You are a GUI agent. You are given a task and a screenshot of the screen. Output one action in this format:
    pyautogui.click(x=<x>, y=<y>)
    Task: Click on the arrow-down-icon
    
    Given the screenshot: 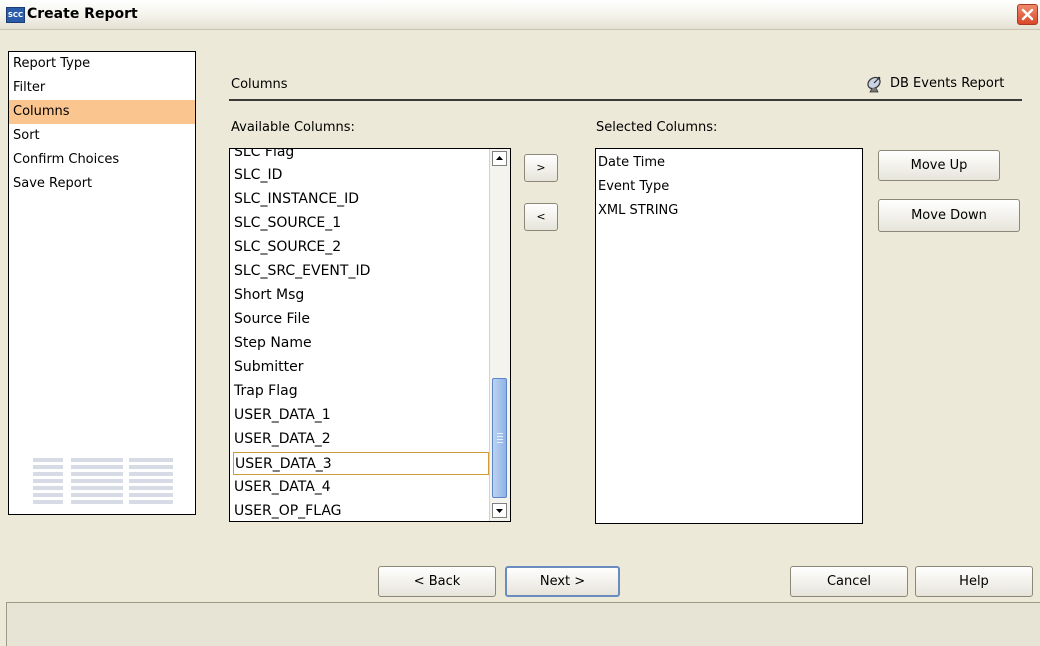 What is the action you would take?
    pyautogui.click(x=499, y=511)
    